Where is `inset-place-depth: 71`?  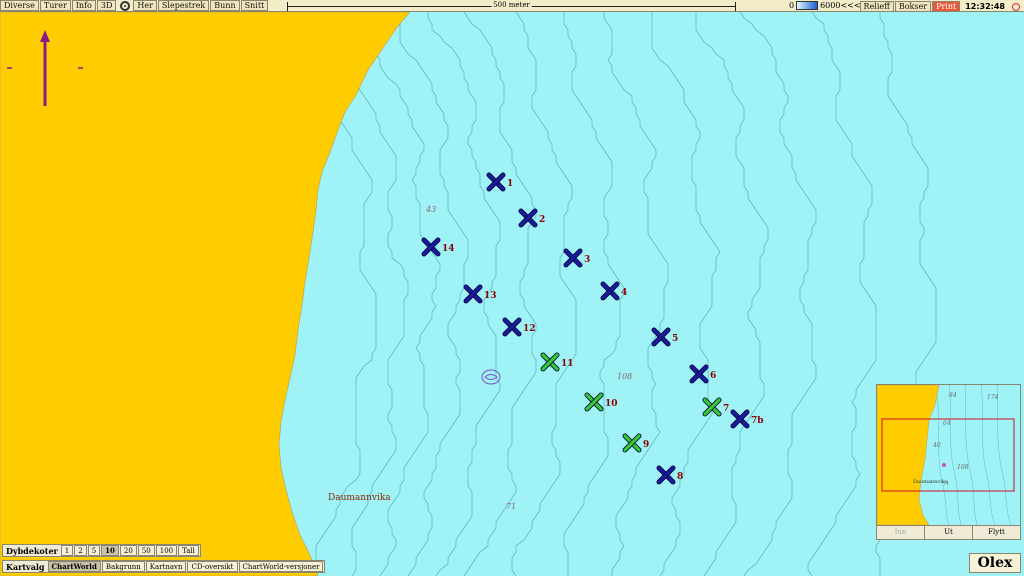 inset-place-depth: 71 is located at coordinates (946, 484).